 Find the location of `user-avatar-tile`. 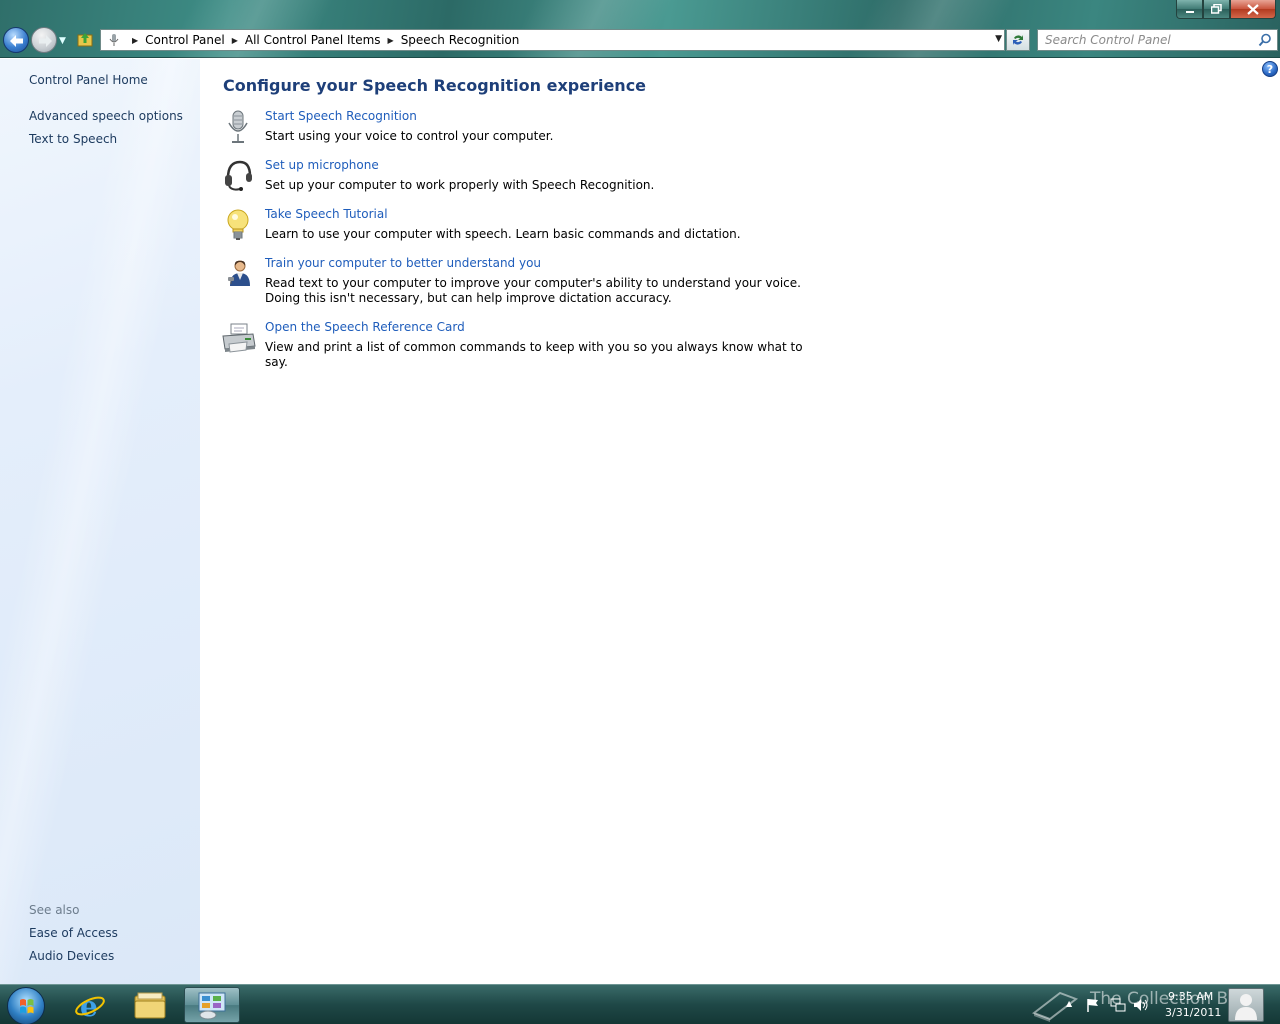

user-avatar-tile is located at coordinates (1246, 1005).